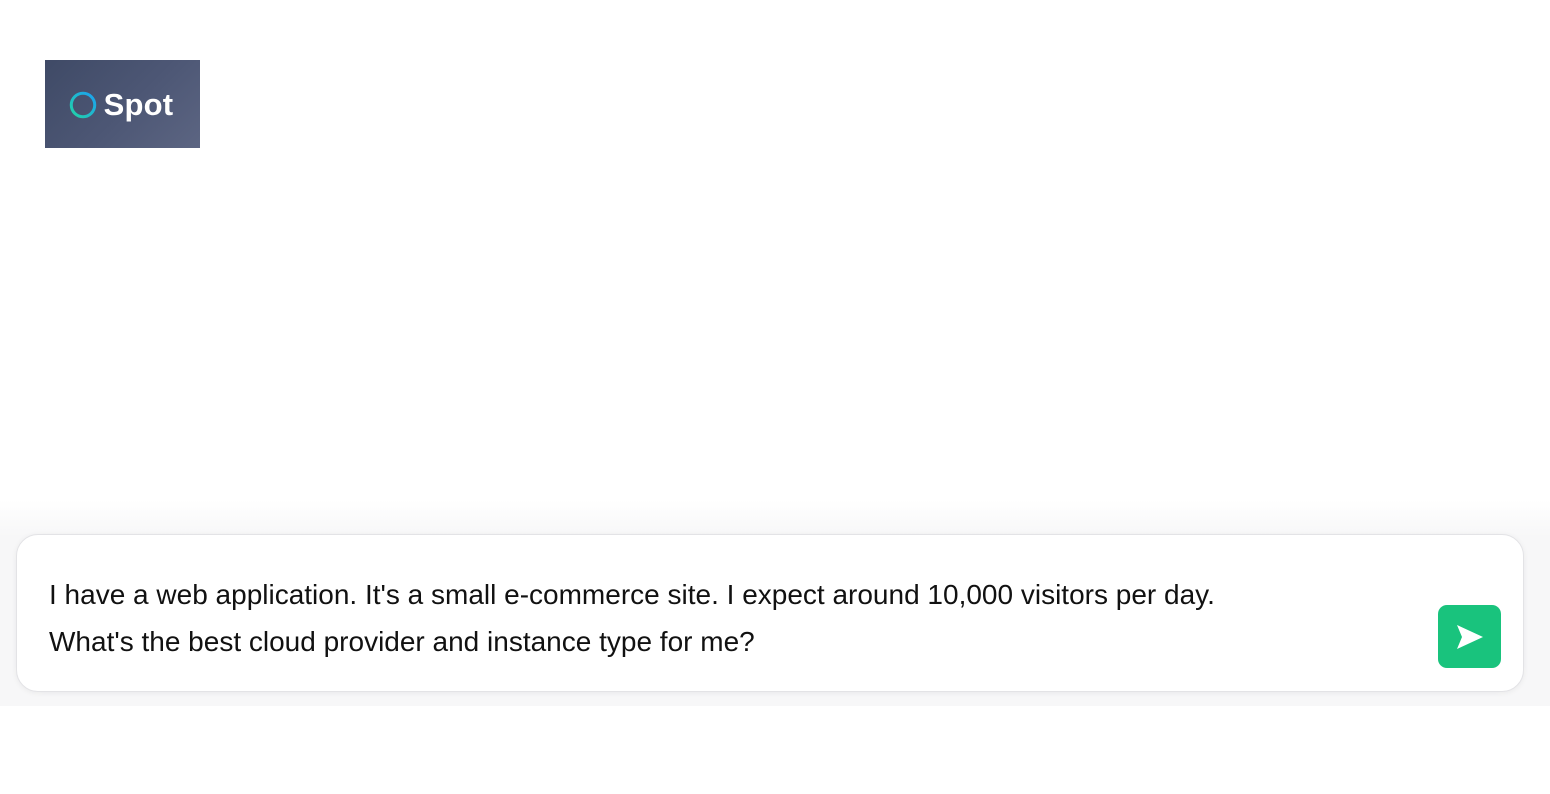 The image size is (1550, 794). What do you see at coordinates (138, 104) in the screenshot?
I see `brand-name: Spot` at bounding box center [138, 104].